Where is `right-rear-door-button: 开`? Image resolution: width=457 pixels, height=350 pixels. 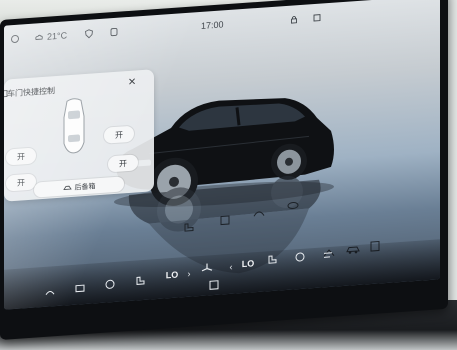 right-rear-door-button: 开 is located at coordinates (123, 163).